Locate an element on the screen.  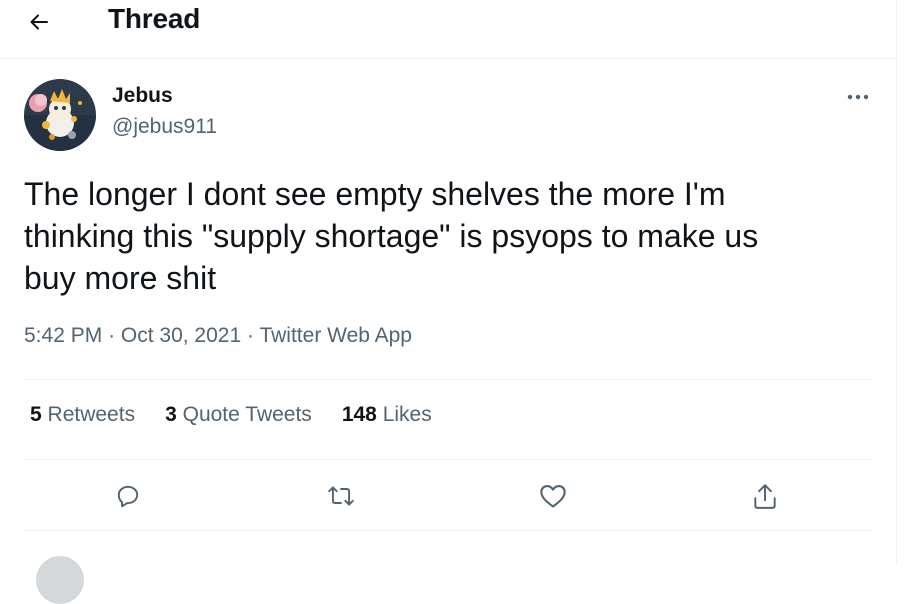
more-icon is located at coordinates (858, 97).